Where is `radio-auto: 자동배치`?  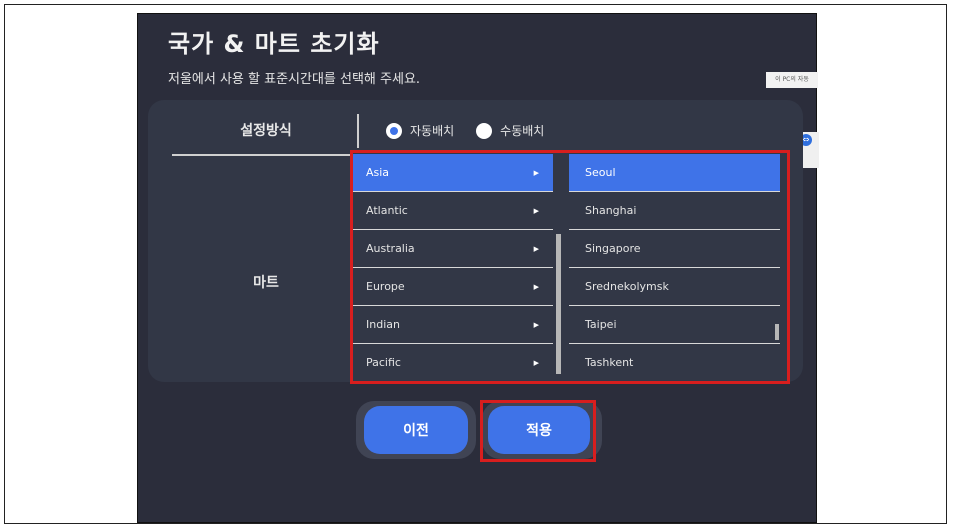
radio-auto: 자동배치 is located at coordinates (420, 130).